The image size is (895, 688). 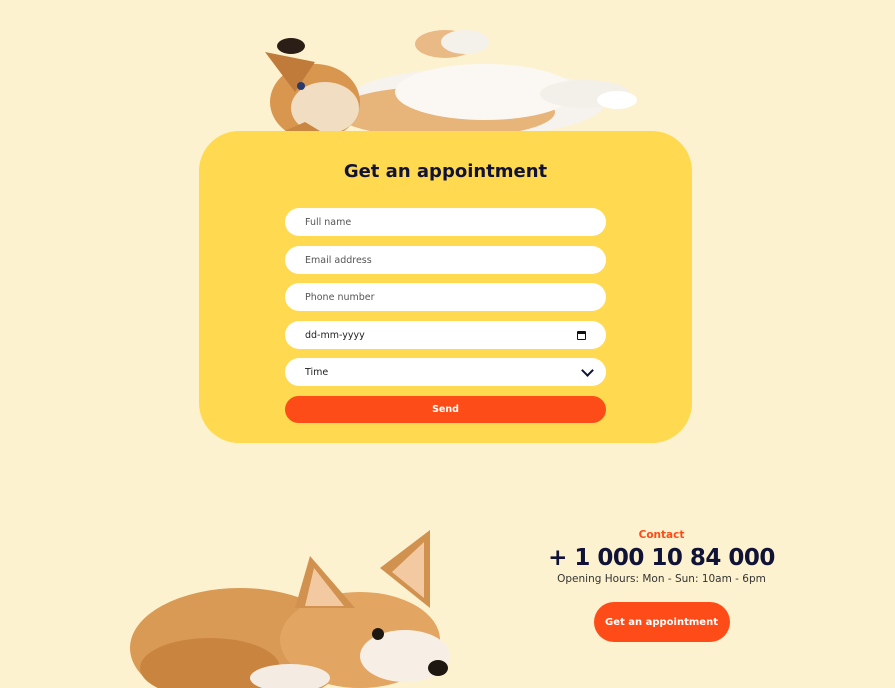 What do you see at coordinates (661, 535) in the screenshot?
I see `contact-label: Contact` at bounding box center [661, 535].